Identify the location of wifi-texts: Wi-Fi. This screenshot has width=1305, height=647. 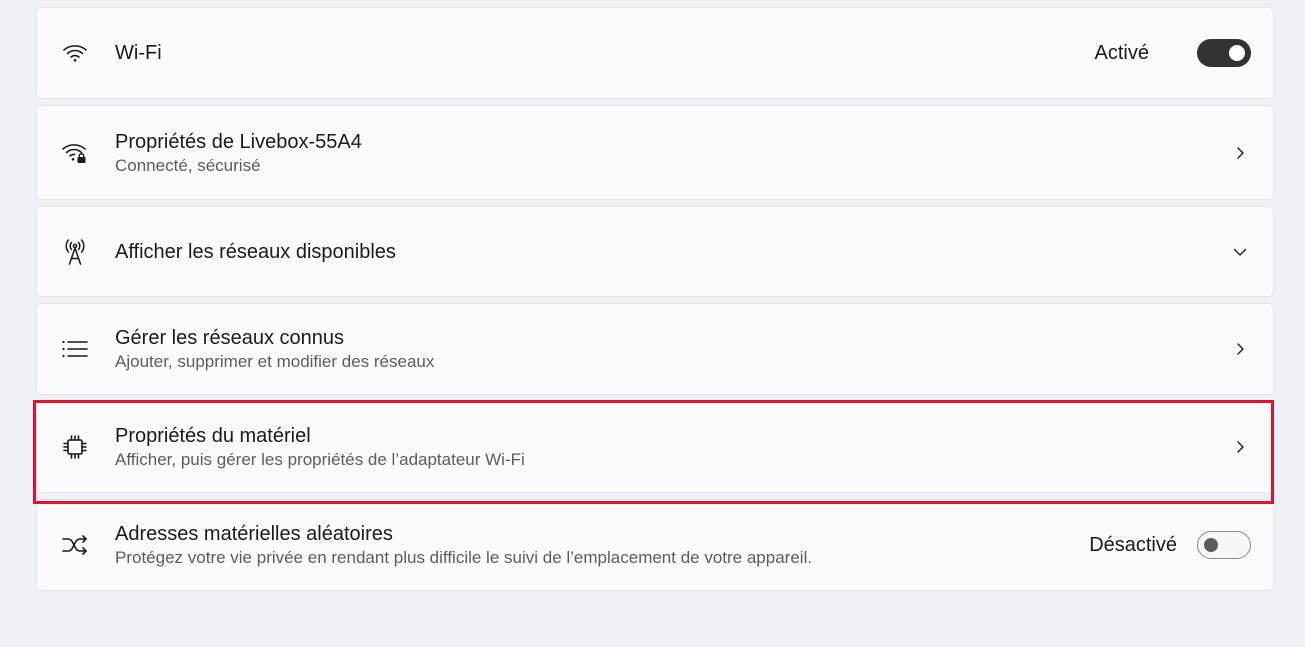
(138, 53).